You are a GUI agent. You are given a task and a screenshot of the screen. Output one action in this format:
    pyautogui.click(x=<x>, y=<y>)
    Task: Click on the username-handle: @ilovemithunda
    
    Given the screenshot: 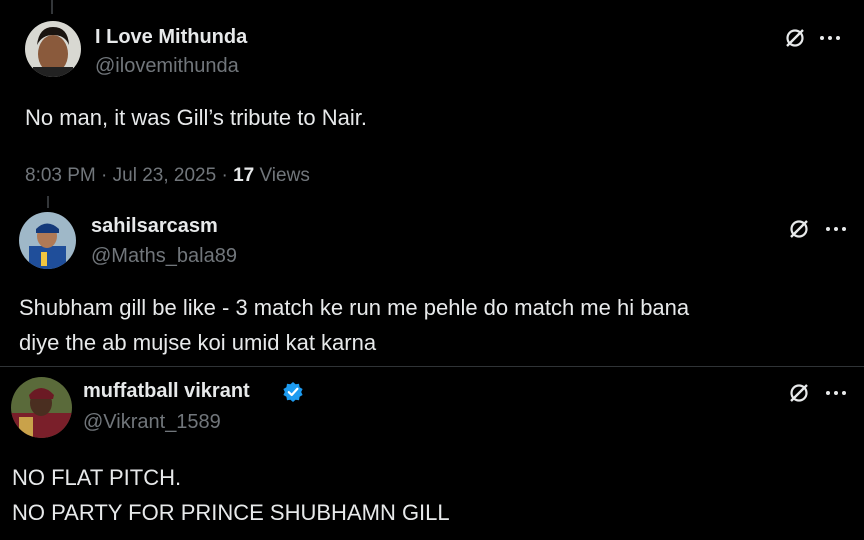 What is the action you would take?
    pyautogui.click(x=167, y=66)
    